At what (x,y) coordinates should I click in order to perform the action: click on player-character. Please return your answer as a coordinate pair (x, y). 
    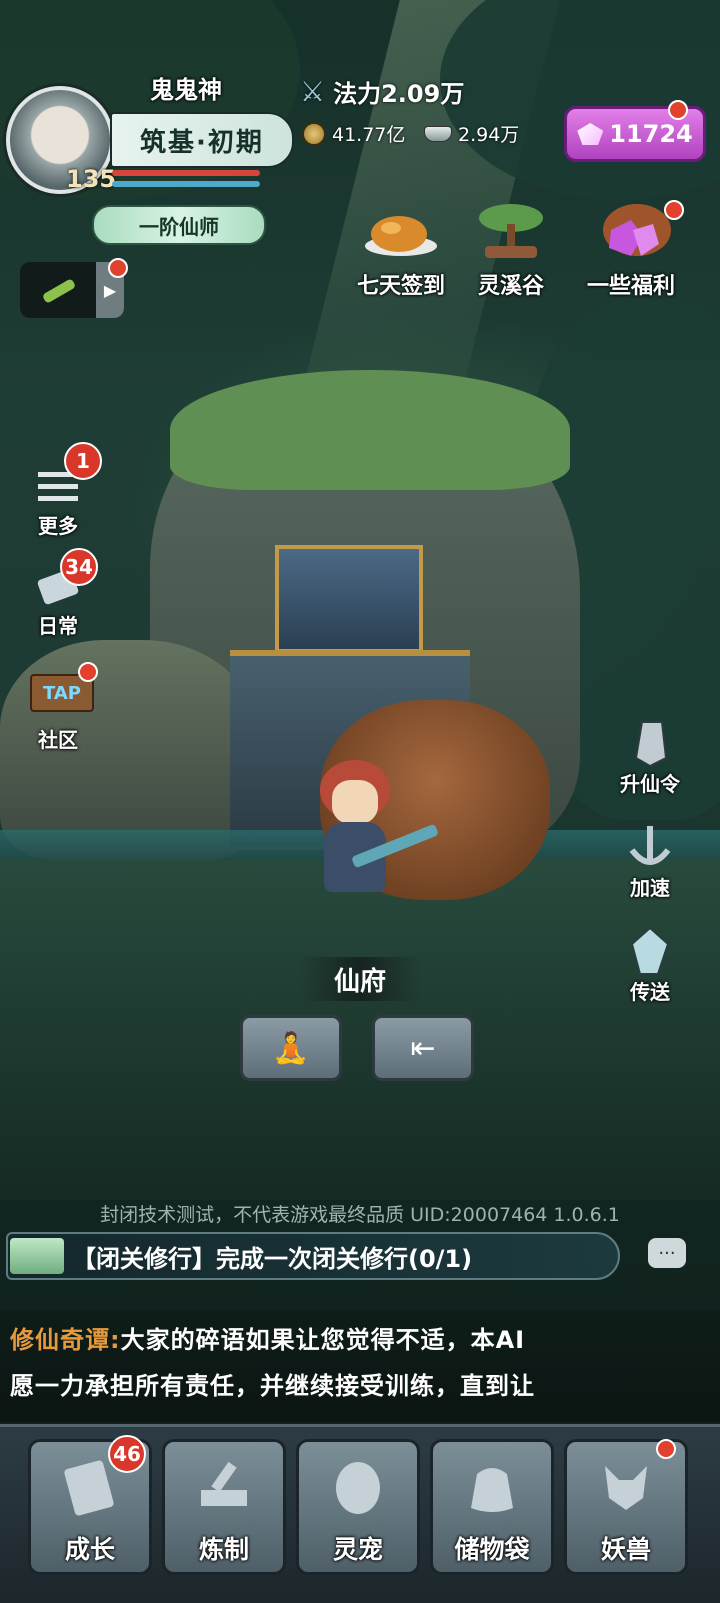
    Looking at the image, I should click on (374, 830).